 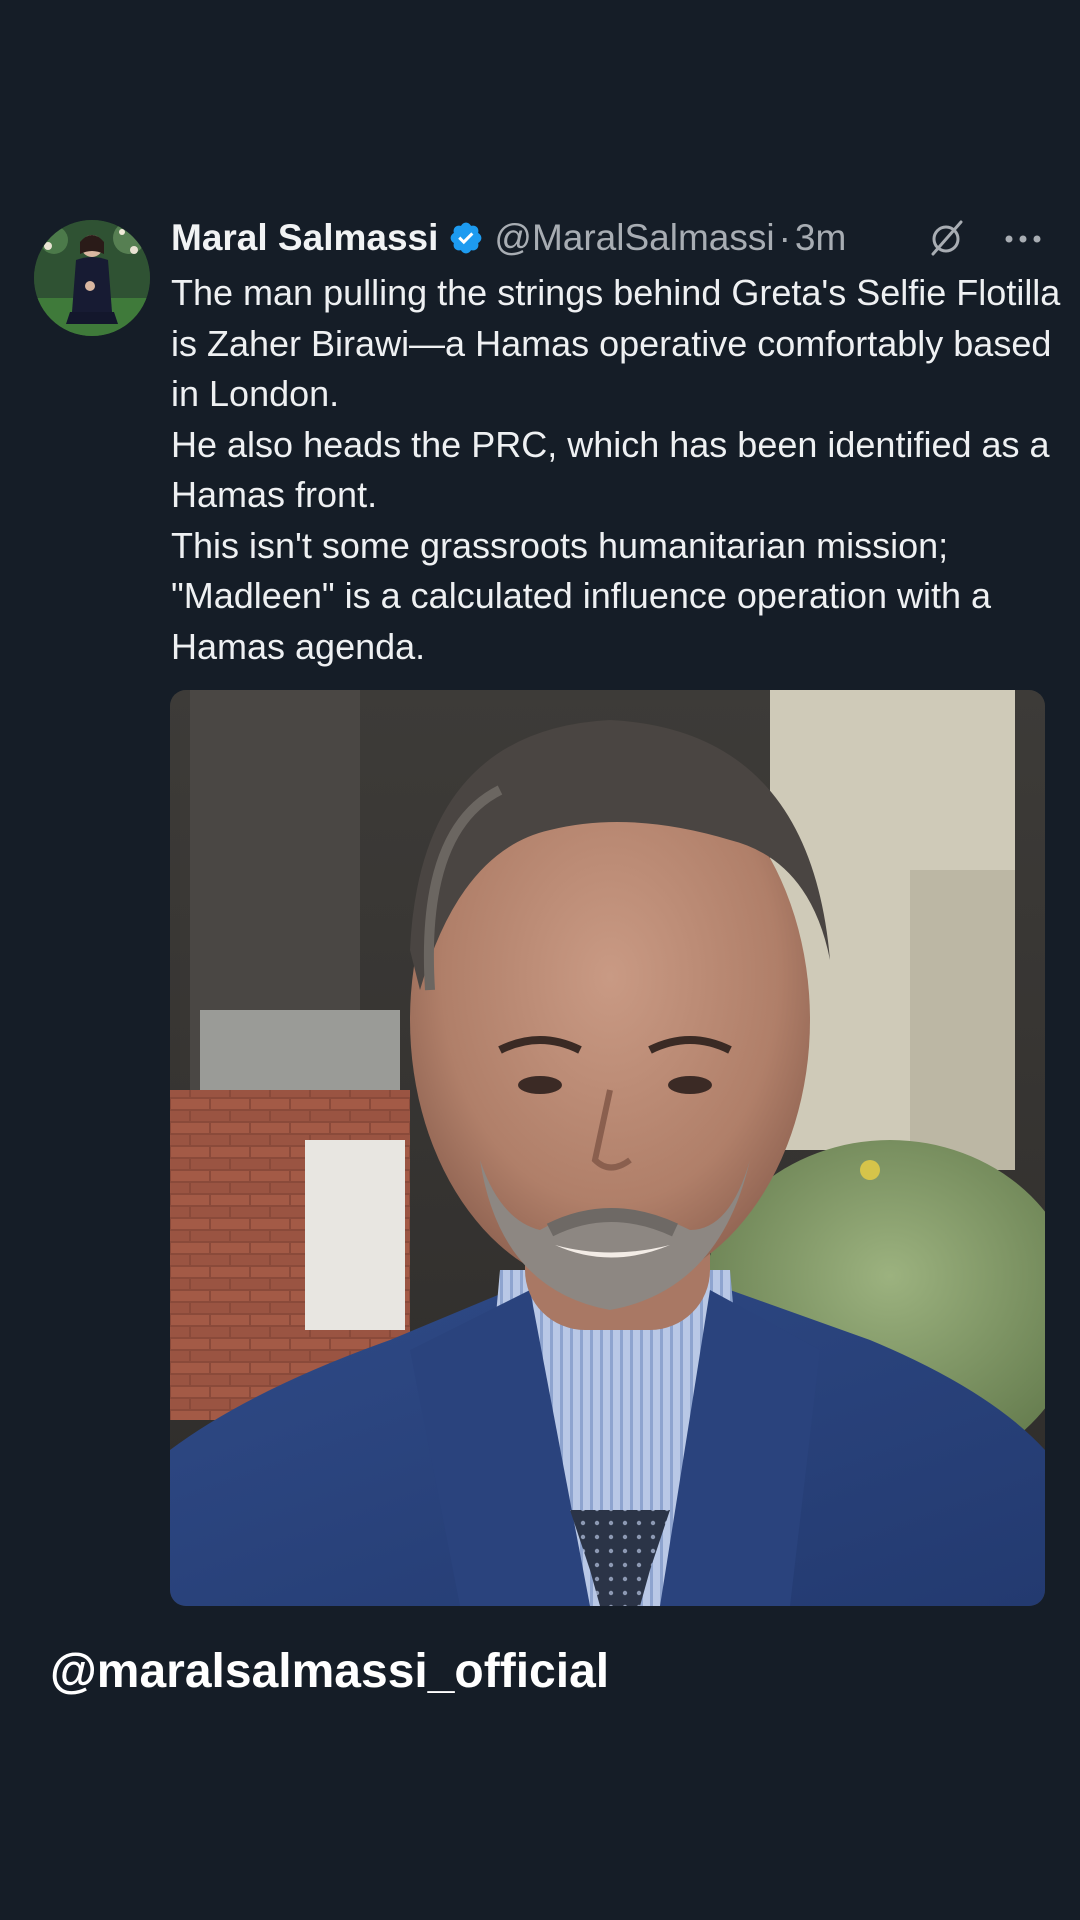 I want to click on author-avatar, so click(x=92, y=278).